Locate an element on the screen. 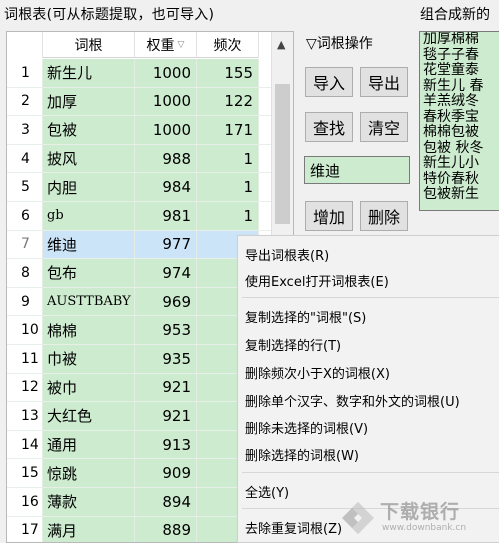 The image size is (499, 543). row-index: 1 is located at coordinates (25, 73).